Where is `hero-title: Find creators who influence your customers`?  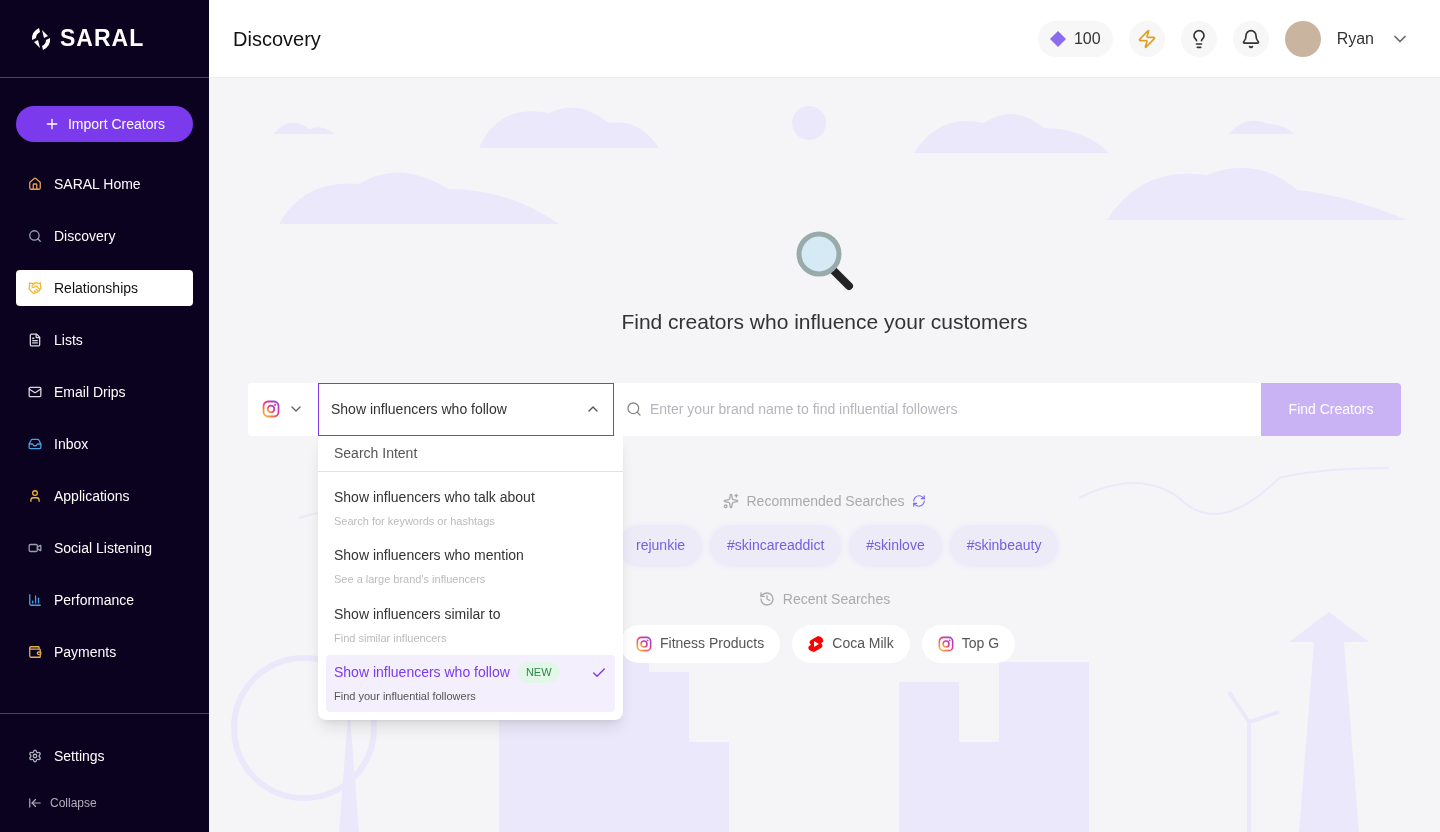 hero-title: Find creators who influence your customers is located at coordinates (824, 322).